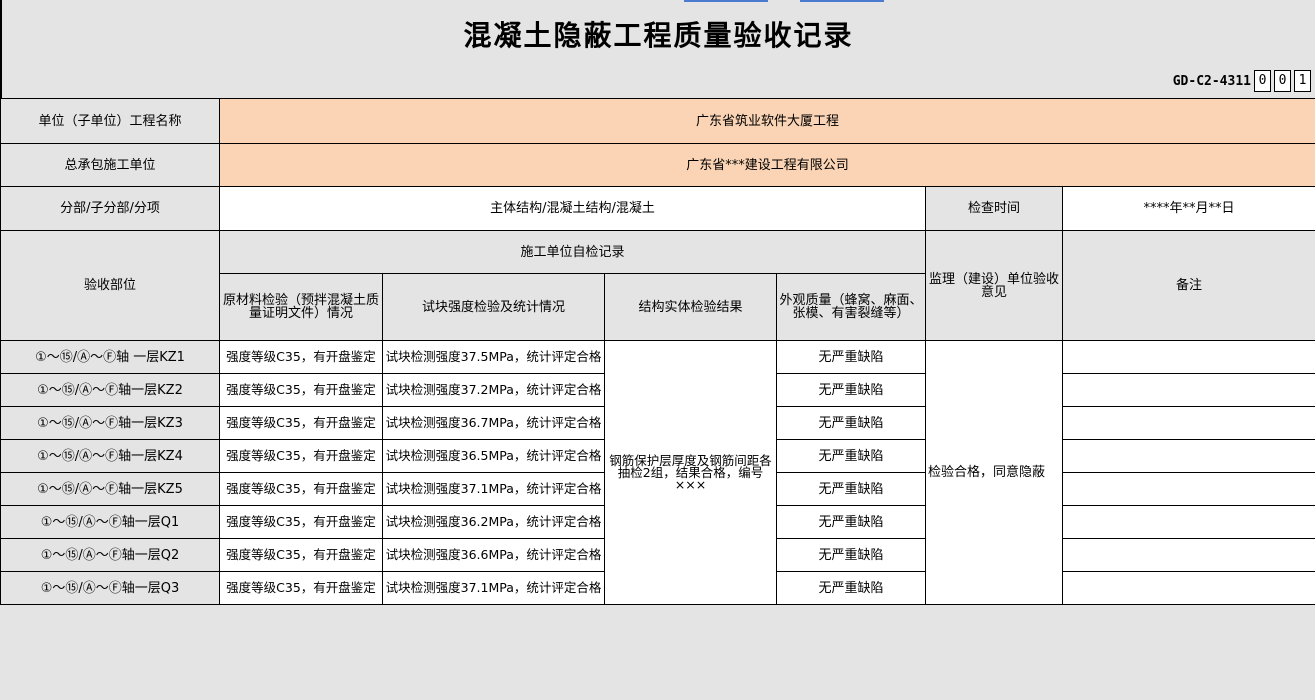 This screenshot has width=1315, height=700. Describe the element at coordinates (572, 208) in the screenshot. I see `division-value: 主体结构/混凝土结构/混凝土` at that location.